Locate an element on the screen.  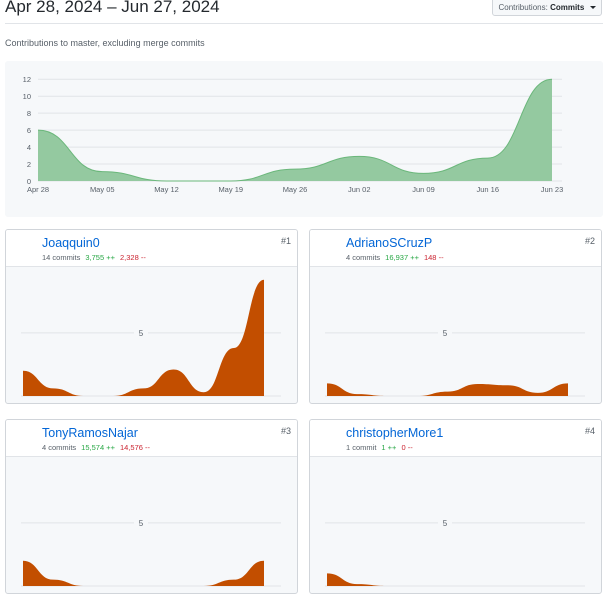
y-tick-label: 12 is located at coordinates (27, 79).